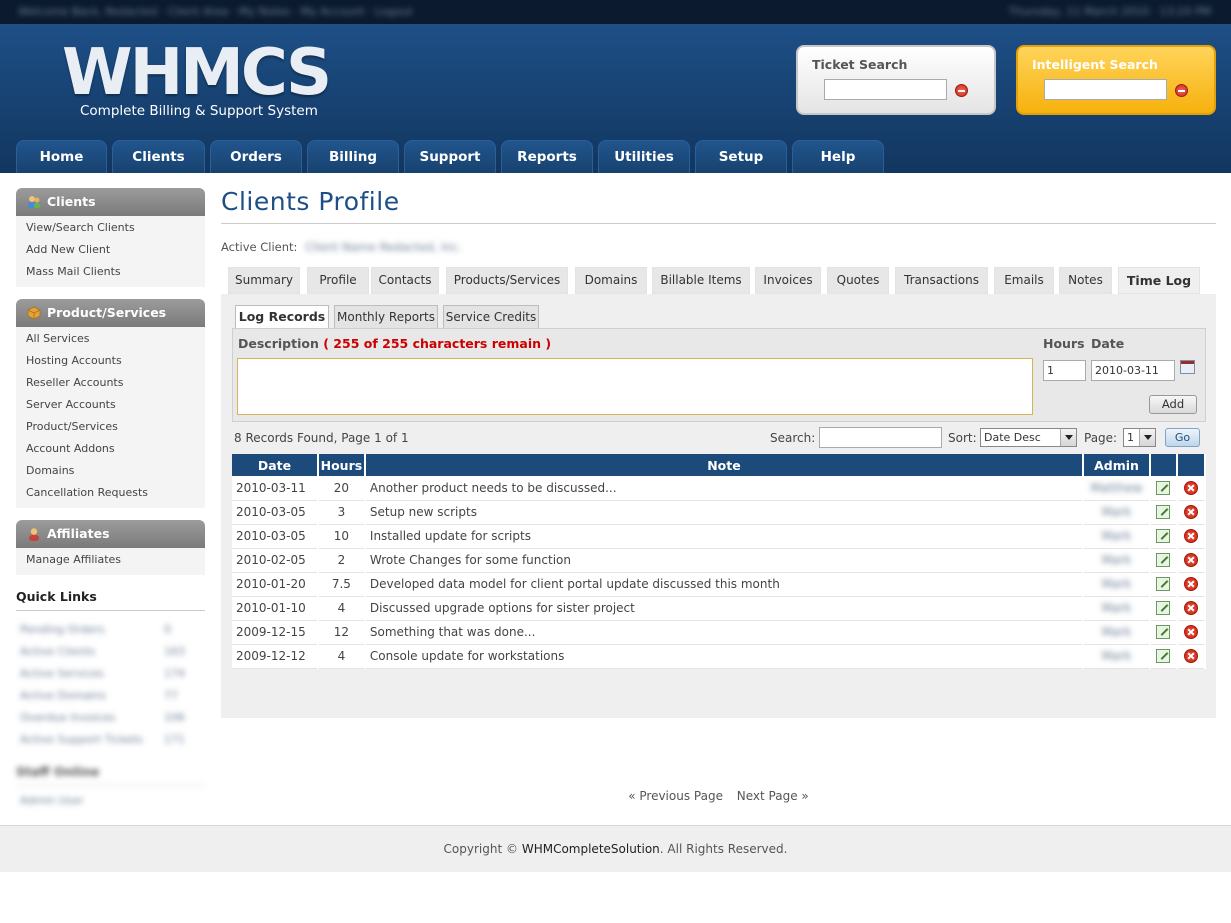 This screenshot has height=923, width=1231. What do you see at coordinates (52, 800) in the screenshot?
I see `staff-online-name: Admin User` at bounding box center [52, 800].